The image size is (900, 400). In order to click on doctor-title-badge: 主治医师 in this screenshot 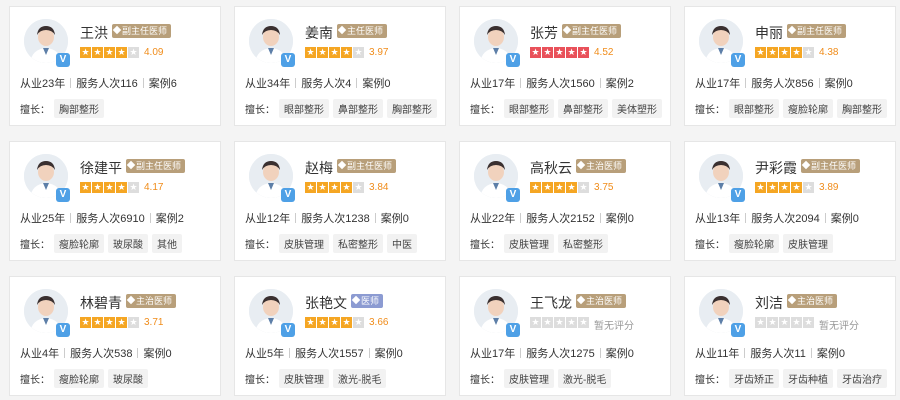, I will do `click(601, 301)`.